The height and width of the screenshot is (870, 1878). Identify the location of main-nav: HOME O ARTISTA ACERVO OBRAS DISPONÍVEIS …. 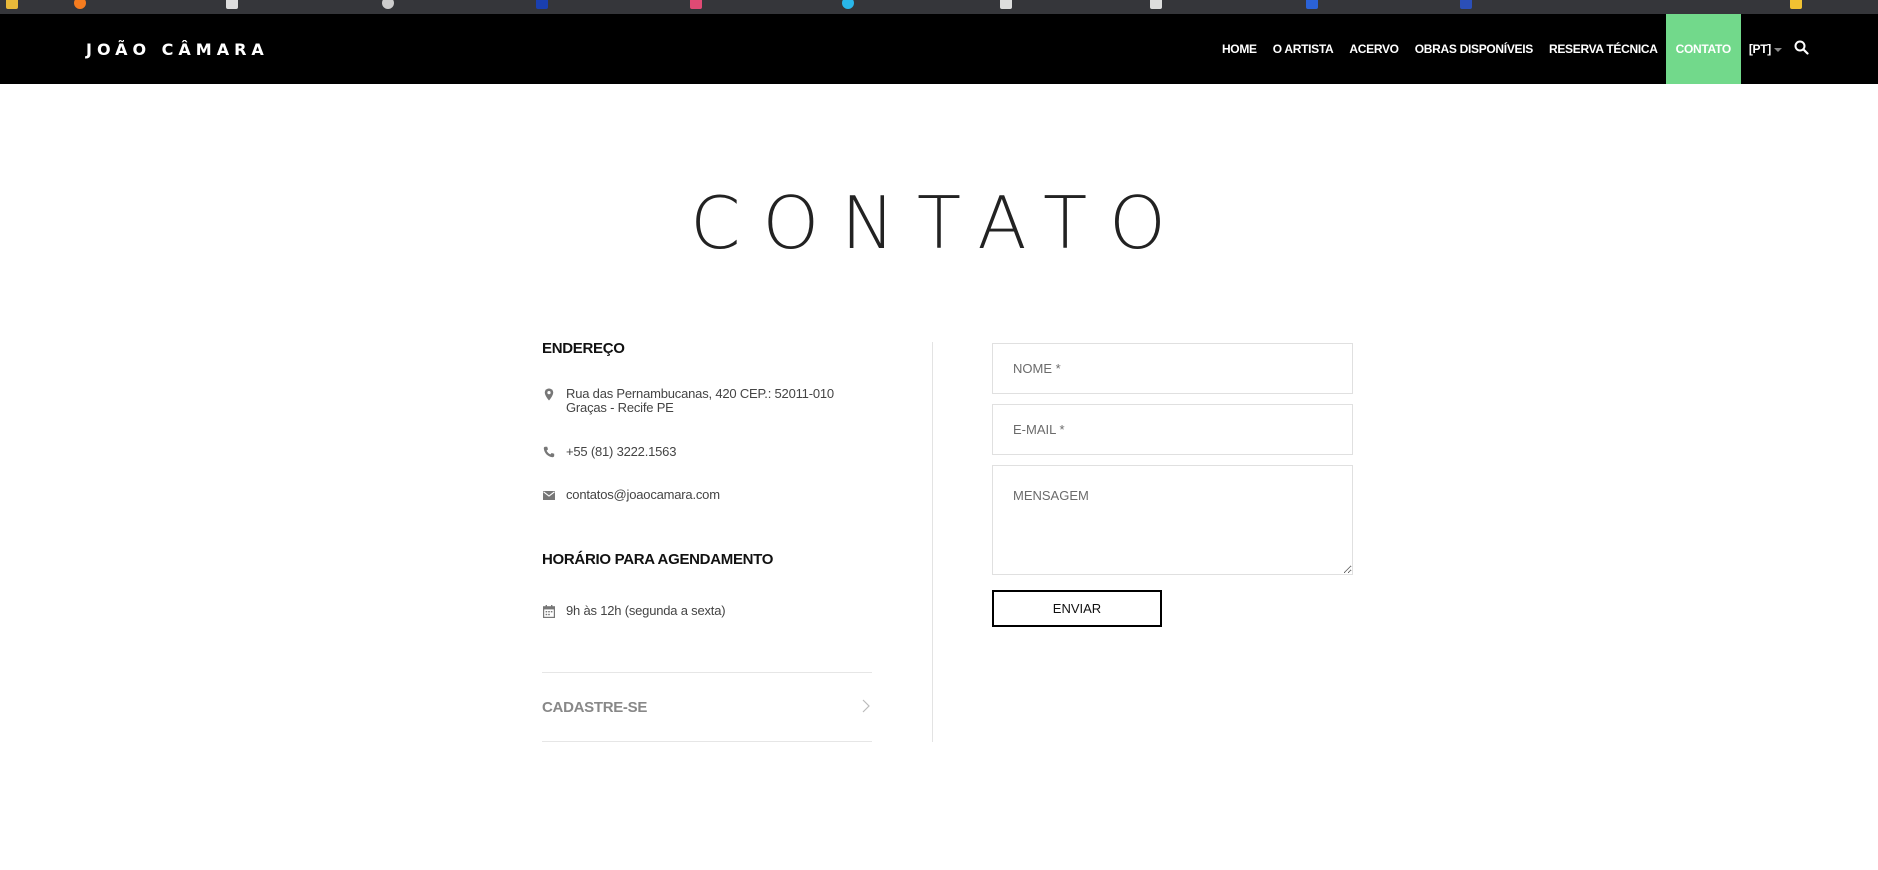
(1546, 49).